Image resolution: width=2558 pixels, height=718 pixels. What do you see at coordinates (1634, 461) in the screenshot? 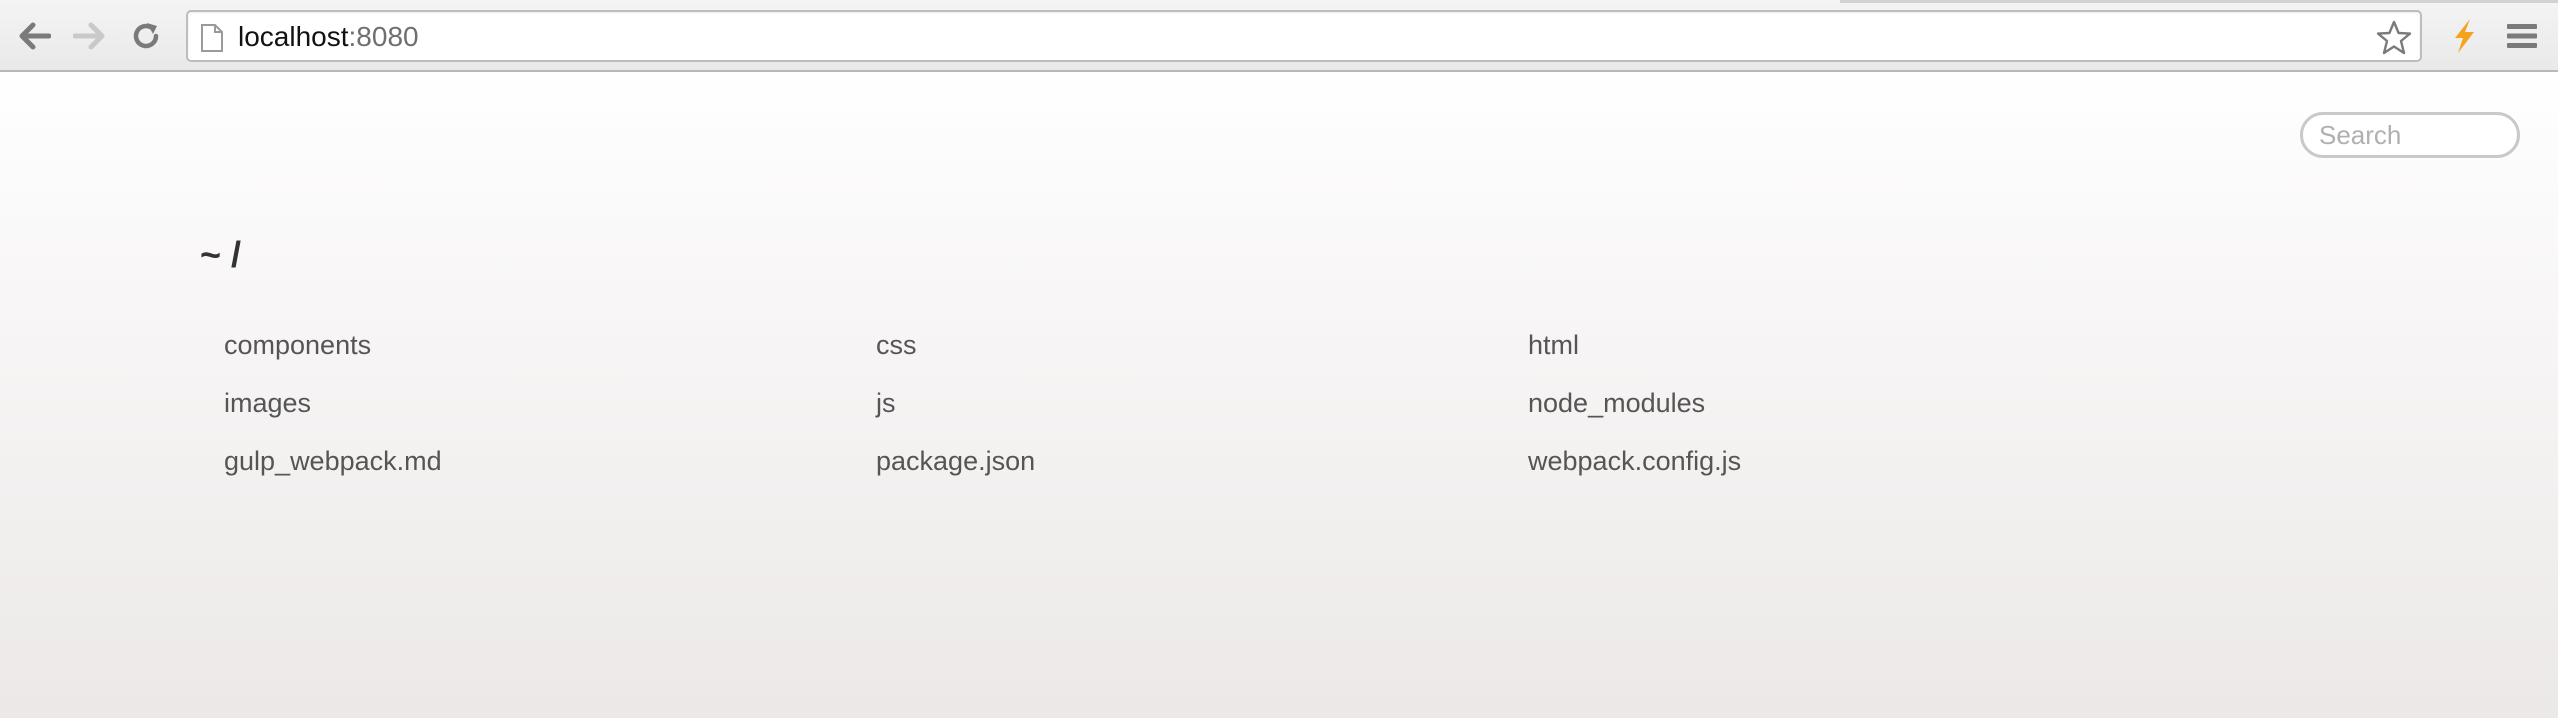
I see `file-link-webpack-config-js: webpack.config.js` at bounding box center [1634, 461].